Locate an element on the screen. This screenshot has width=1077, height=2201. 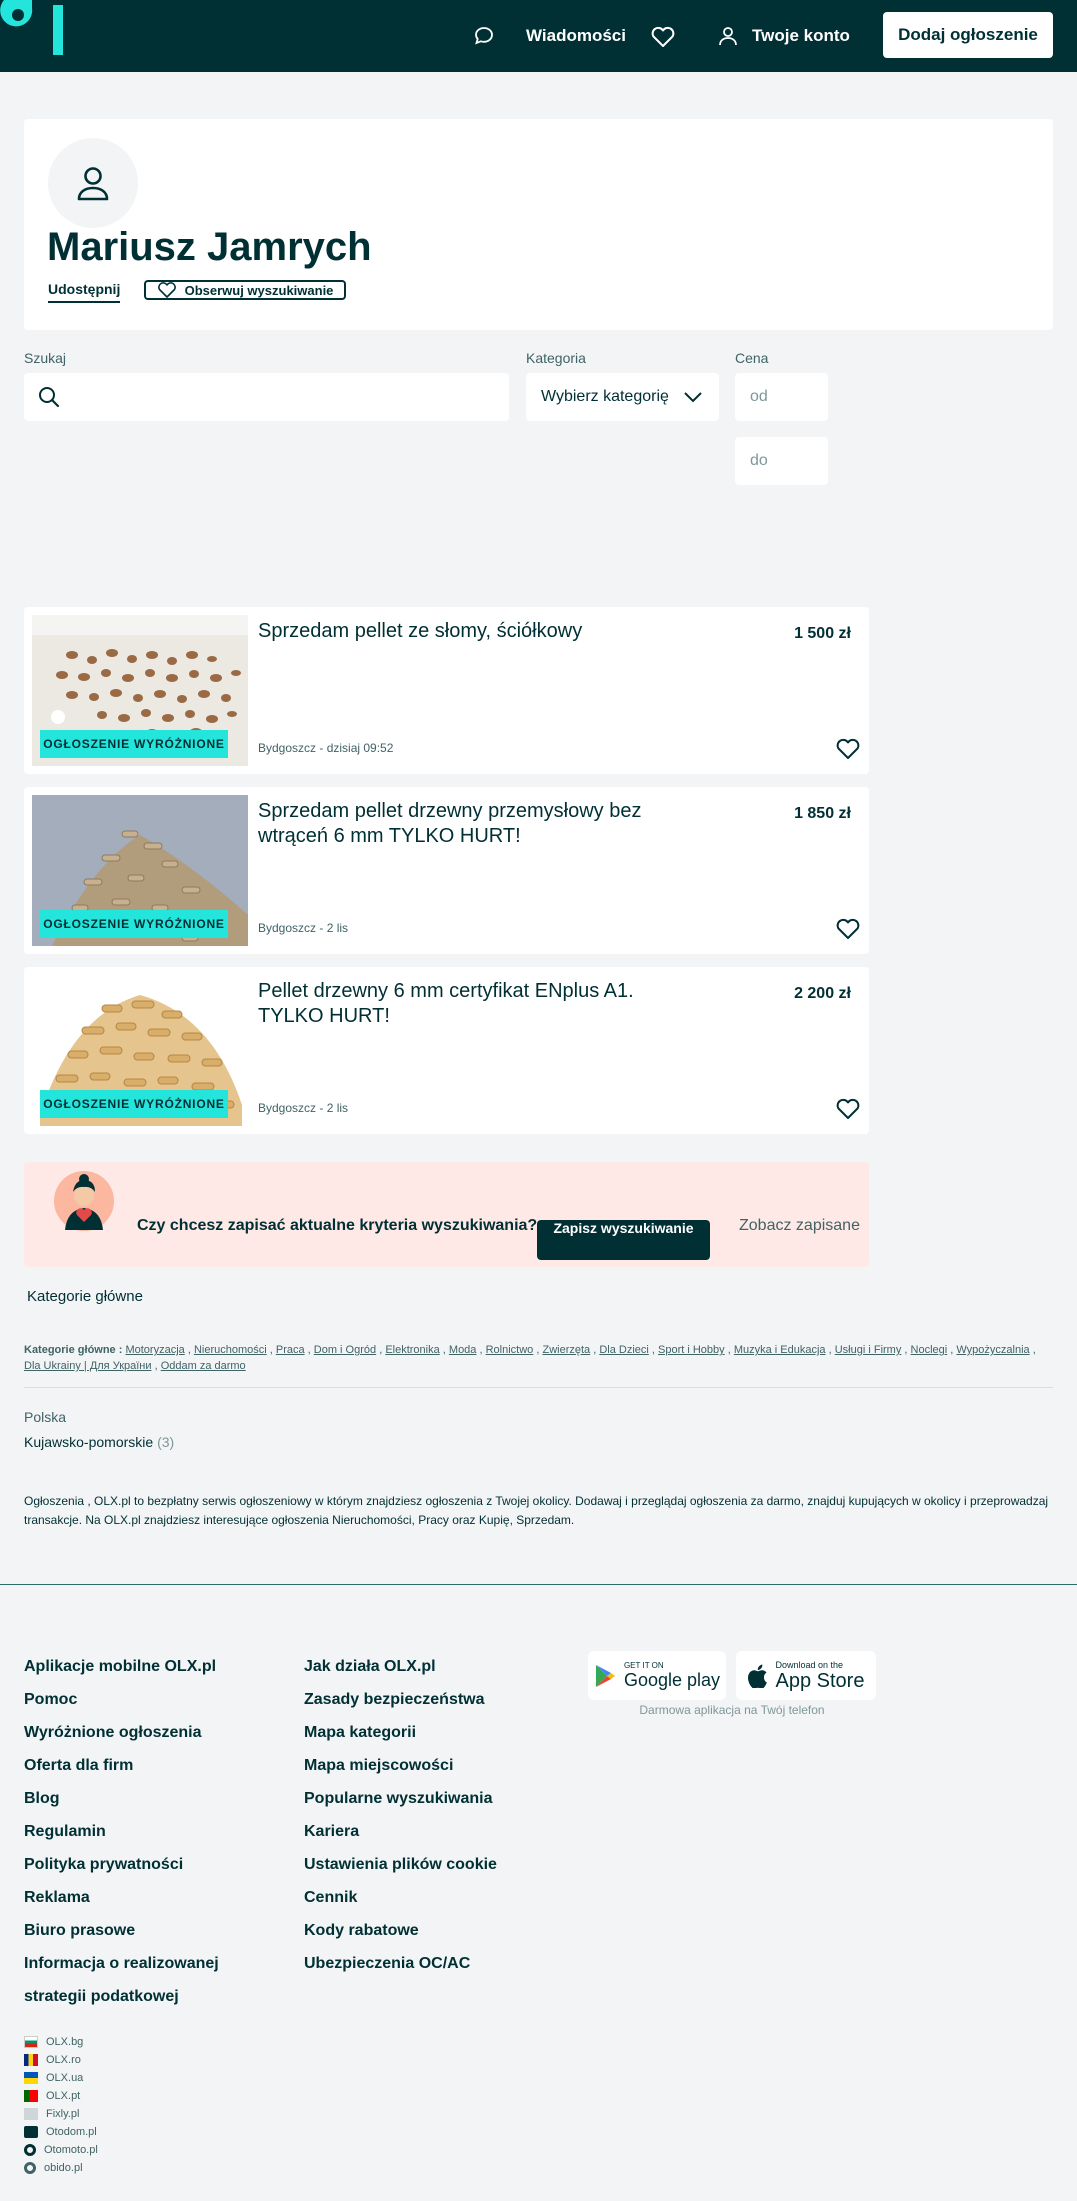
category-link: Elektronika is located at coordinates (412, 1350).